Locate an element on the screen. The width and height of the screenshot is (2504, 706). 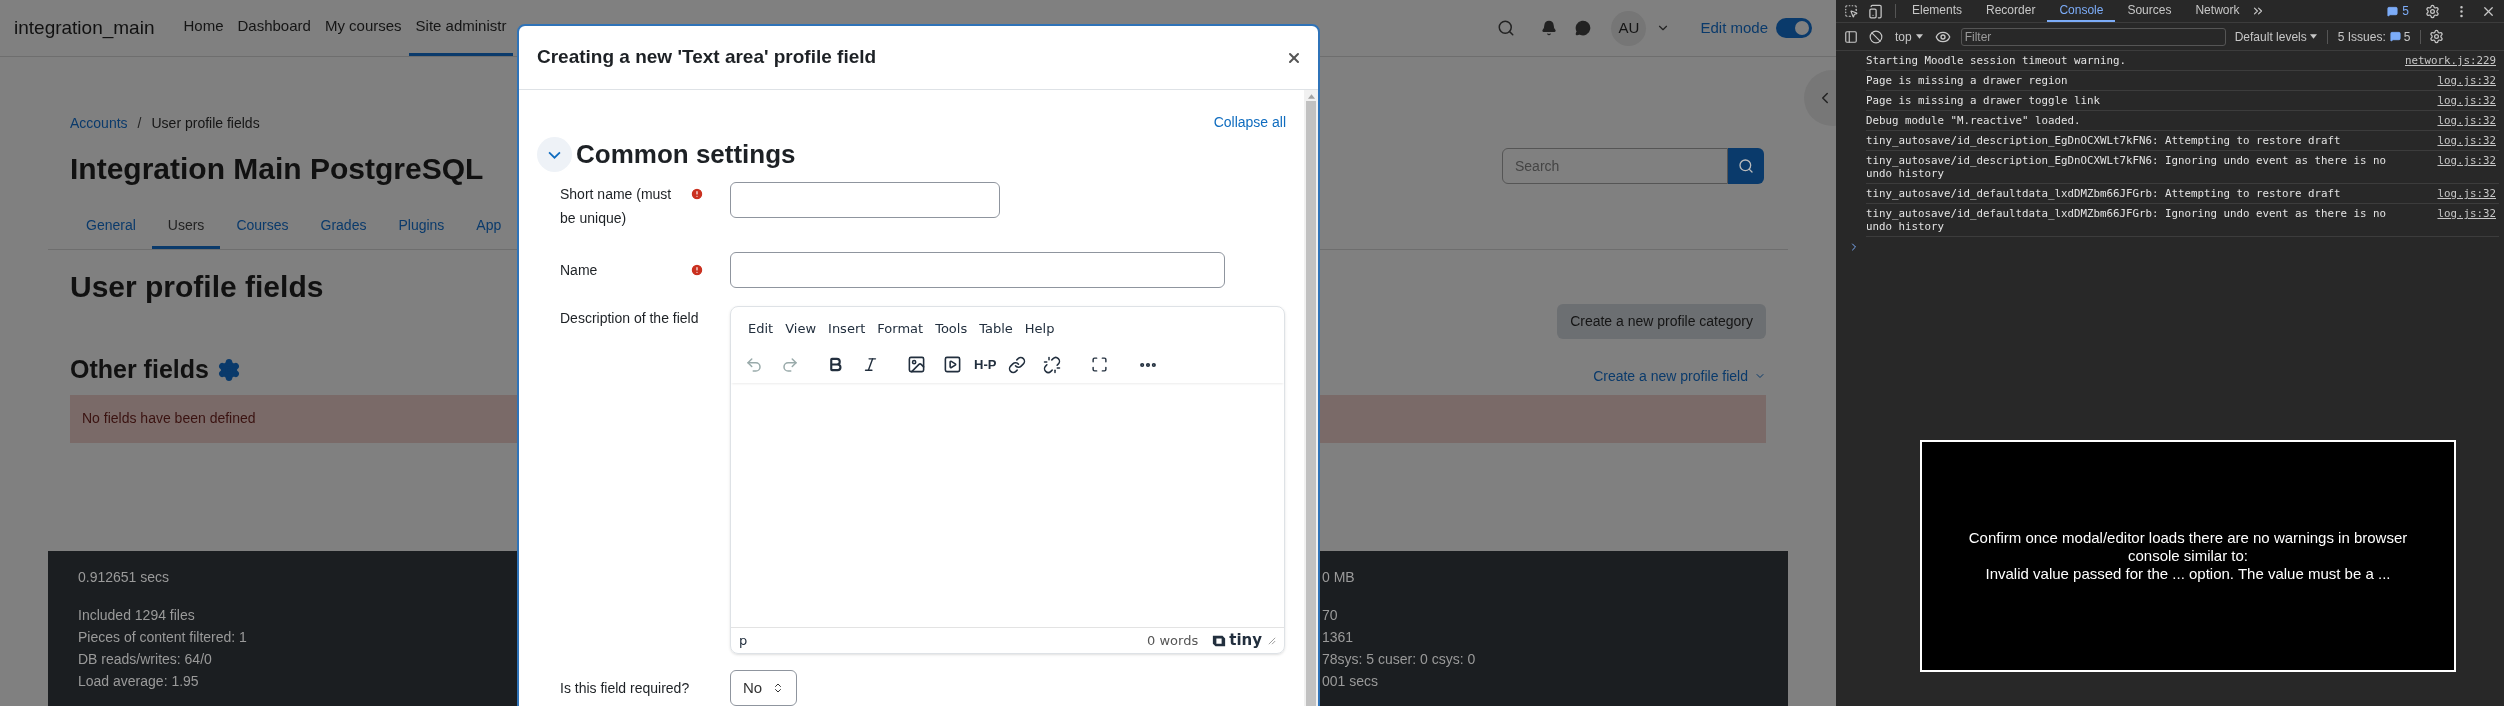
console-message: Starting Moodle session timeout warning. is located at coordinates (1996, 60).